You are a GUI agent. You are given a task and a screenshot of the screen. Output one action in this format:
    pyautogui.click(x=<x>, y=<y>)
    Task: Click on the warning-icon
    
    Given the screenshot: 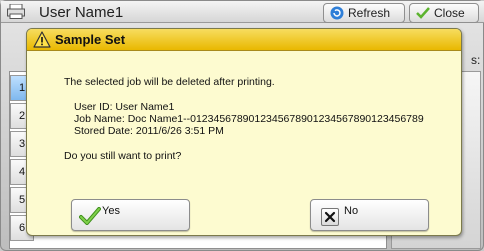 What is the action you would take?
    pyautogui.click(x=42, y=39)
    